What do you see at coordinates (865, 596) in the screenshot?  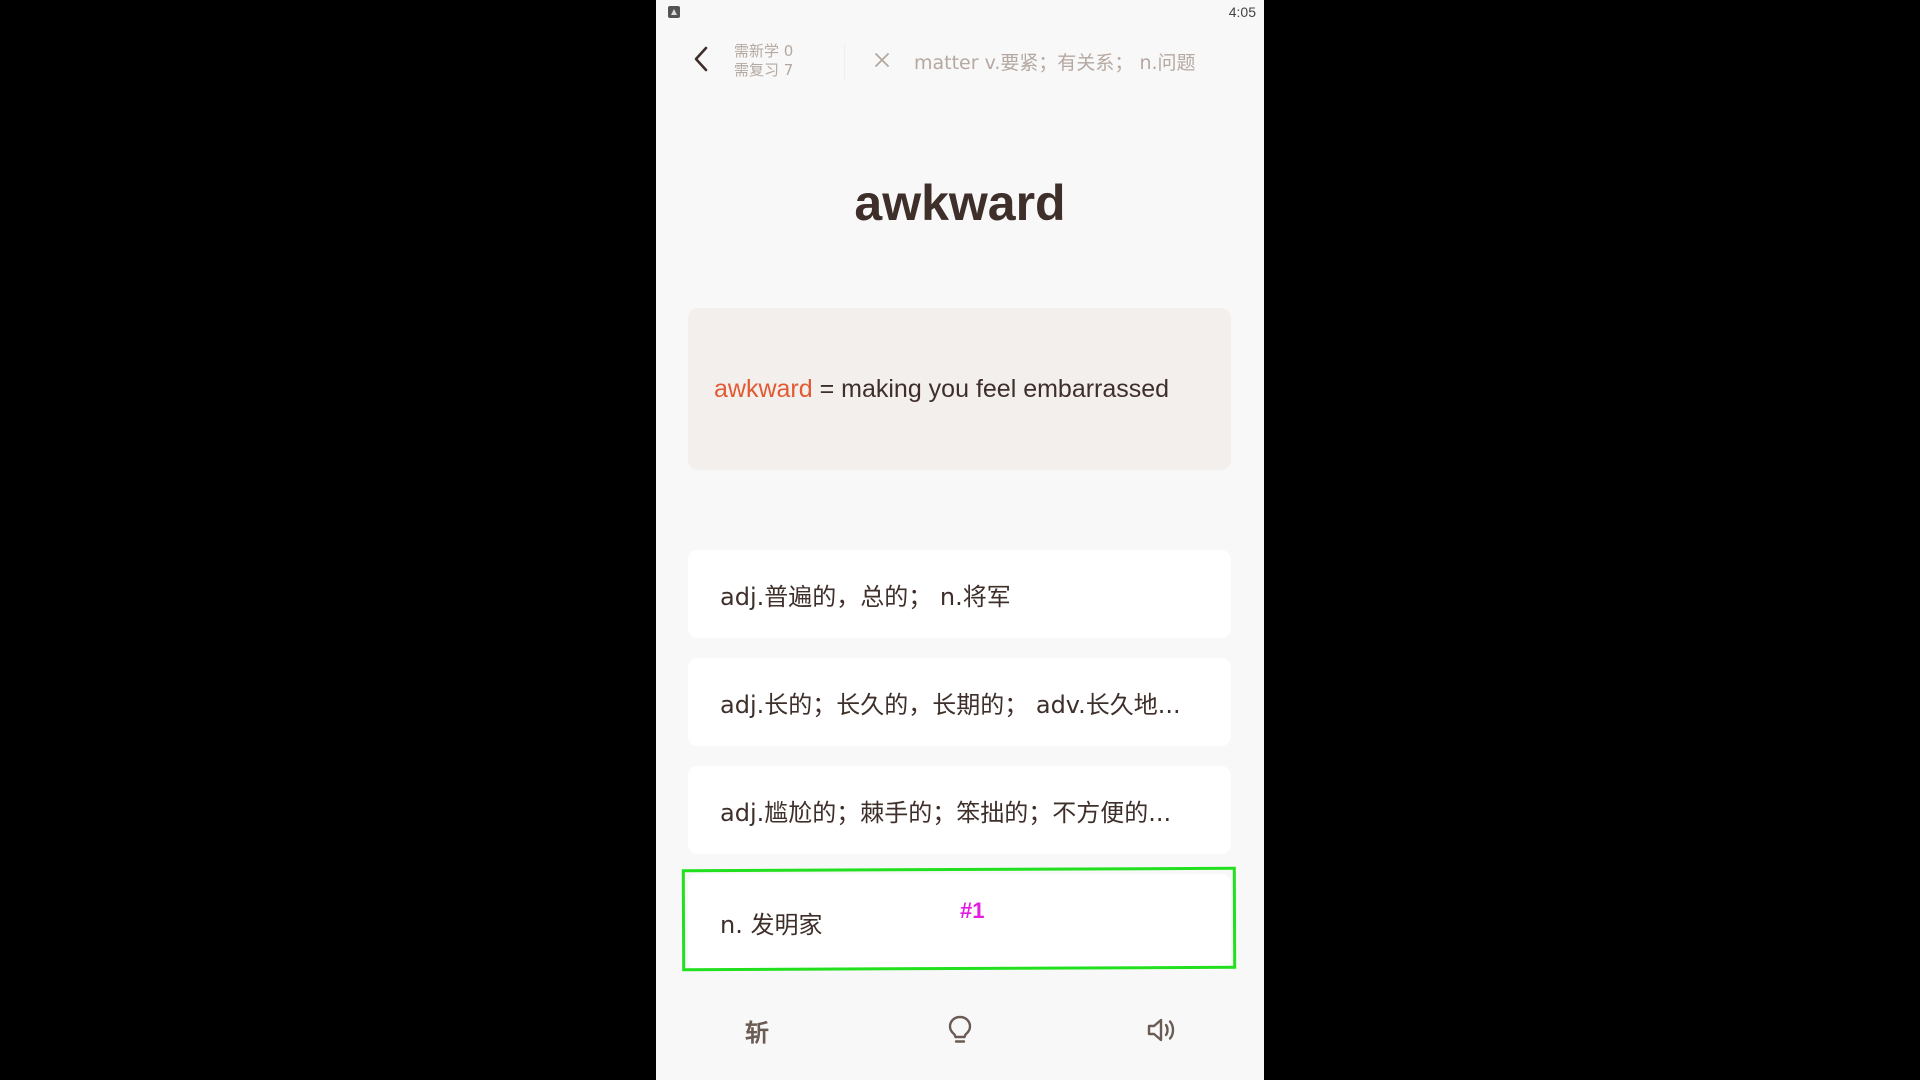 I see `option-label: adj.普遍的，总的； n.将军` at bounding box center [865, 596].